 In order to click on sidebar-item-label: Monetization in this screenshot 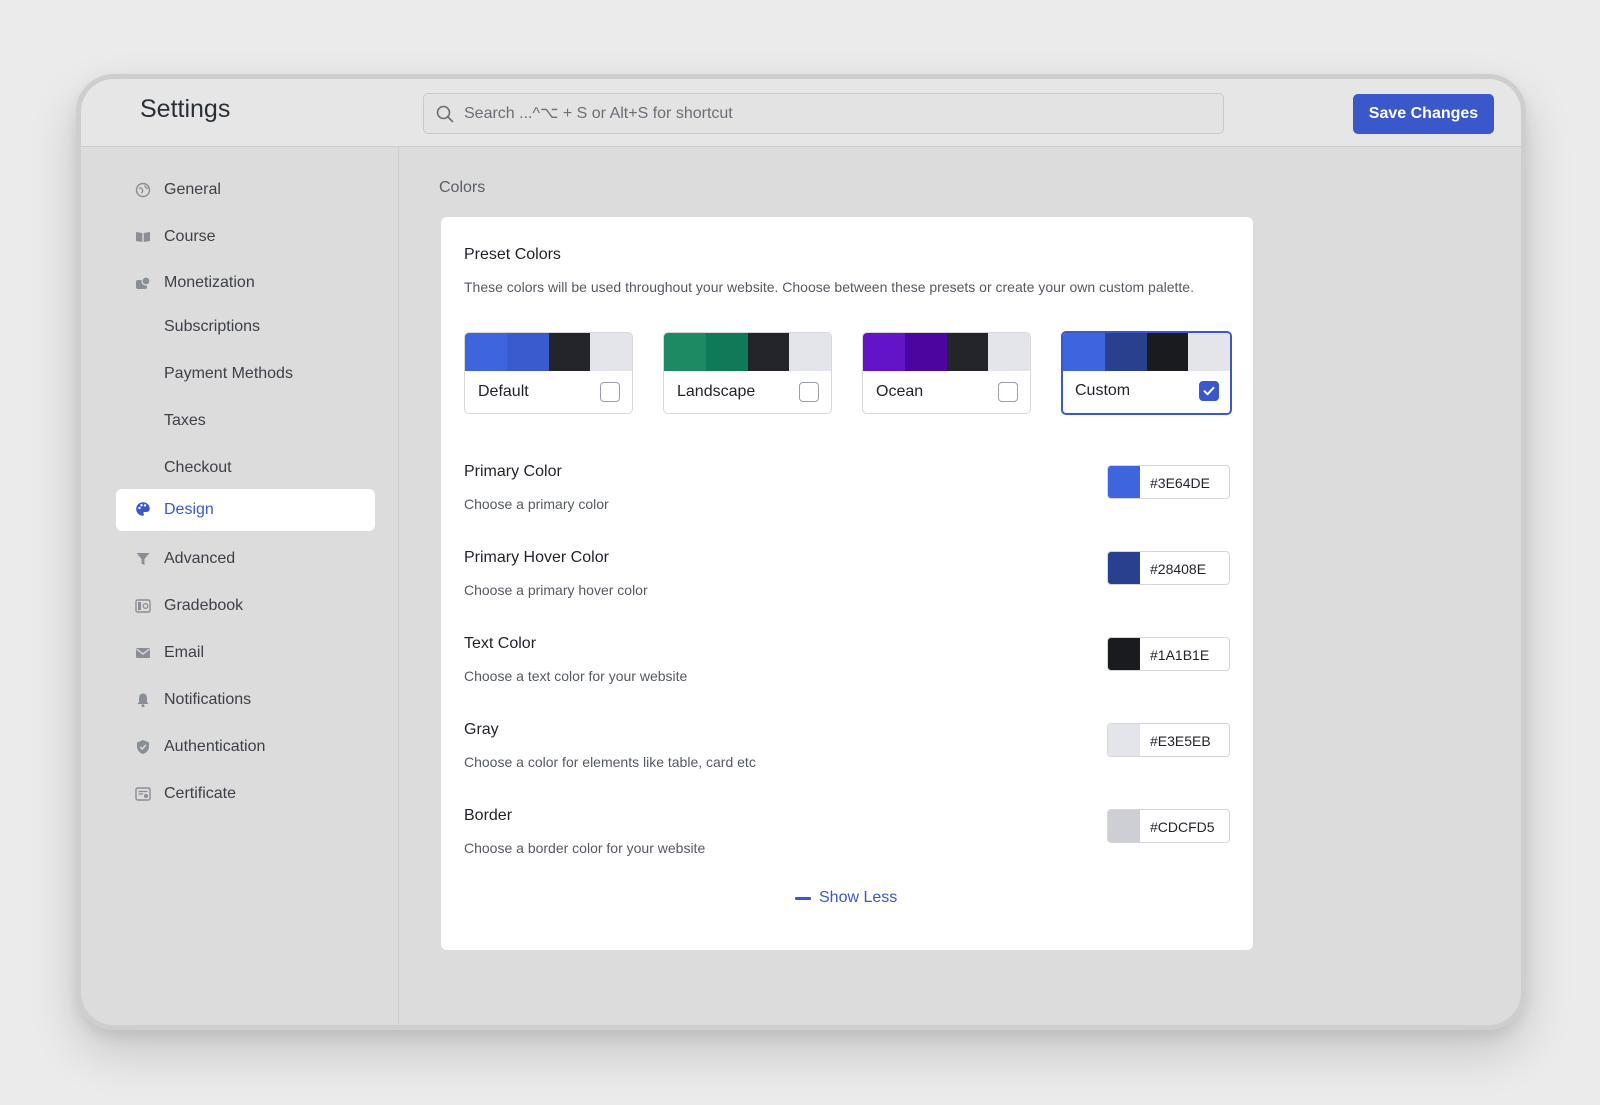, I will do `click(209, 282)`.